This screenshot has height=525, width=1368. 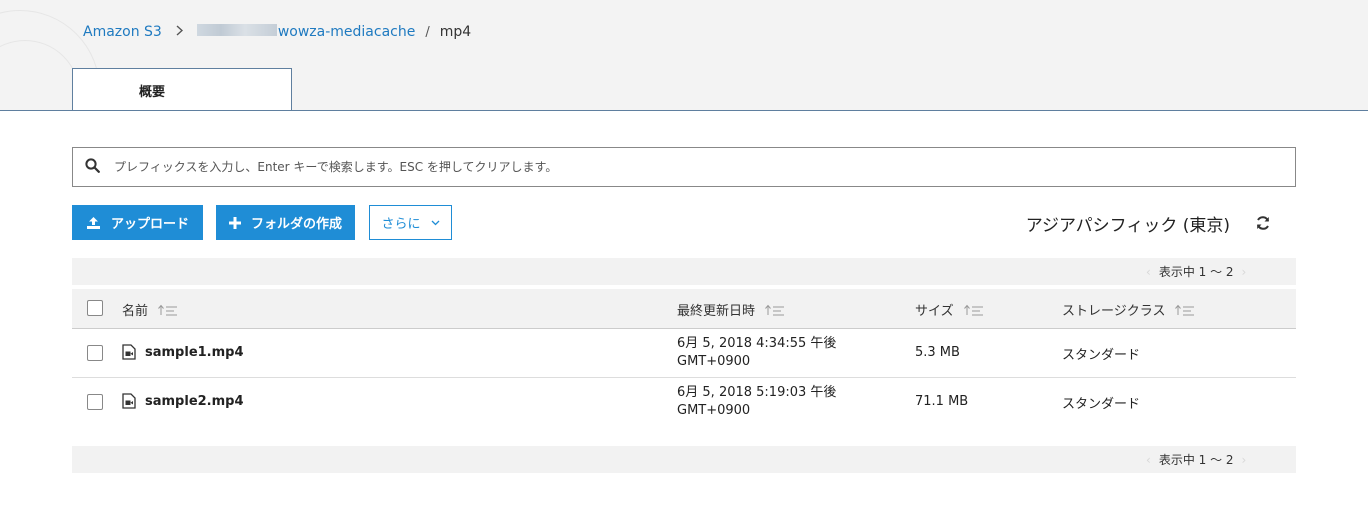 I want to click on modified-date: 6月 5, 2018 5:19:03 午後 GMT+0900, so click(x=756, y=402).